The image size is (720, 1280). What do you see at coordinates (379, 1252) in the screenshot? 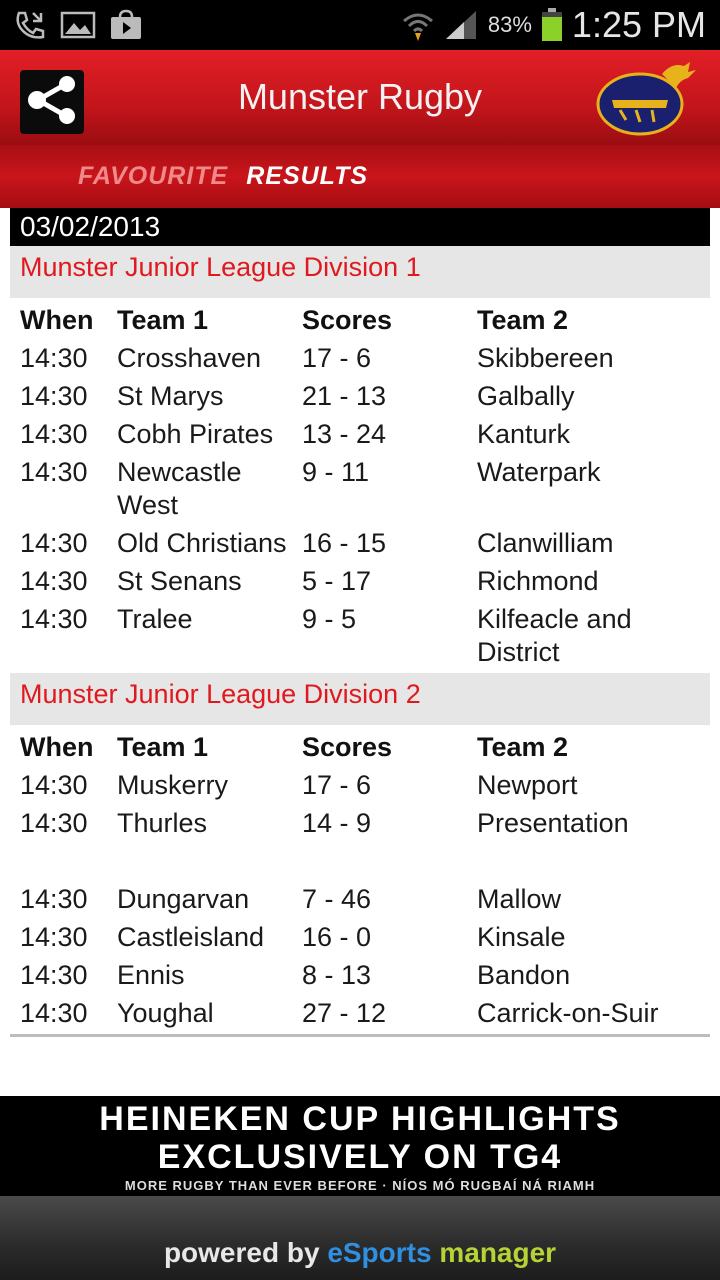
I see `brand-esports: eSports` at bounding box center [379, 1252].